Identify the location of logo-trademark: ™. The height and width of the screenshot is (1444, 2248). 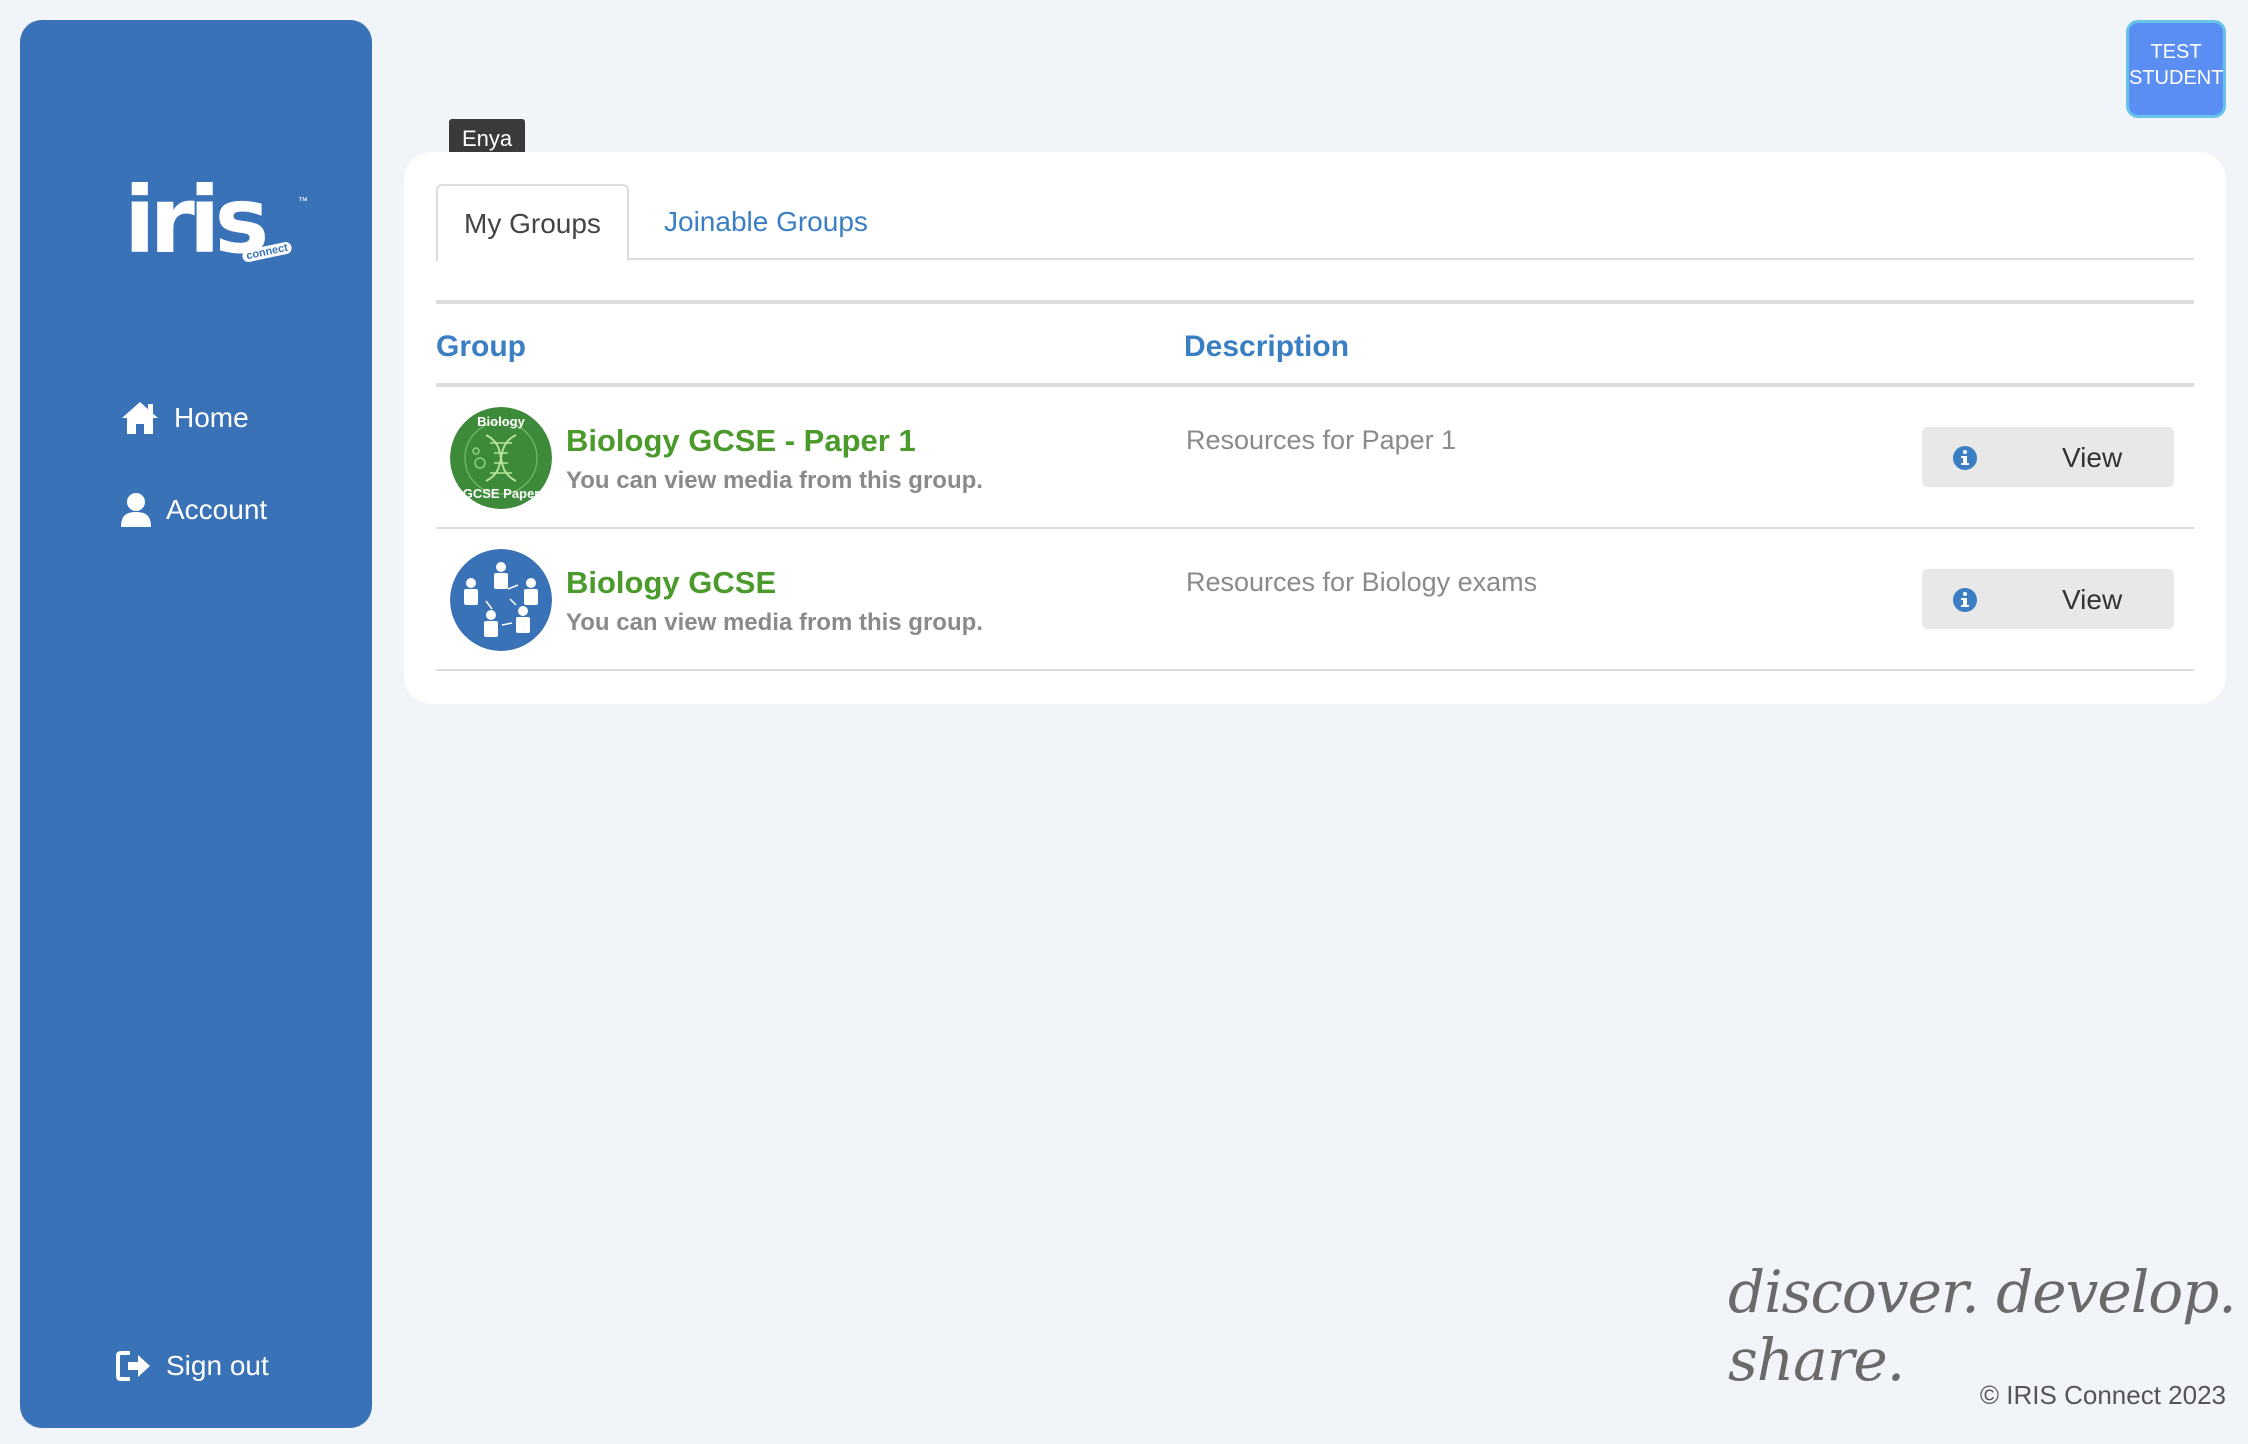
(303, 201).